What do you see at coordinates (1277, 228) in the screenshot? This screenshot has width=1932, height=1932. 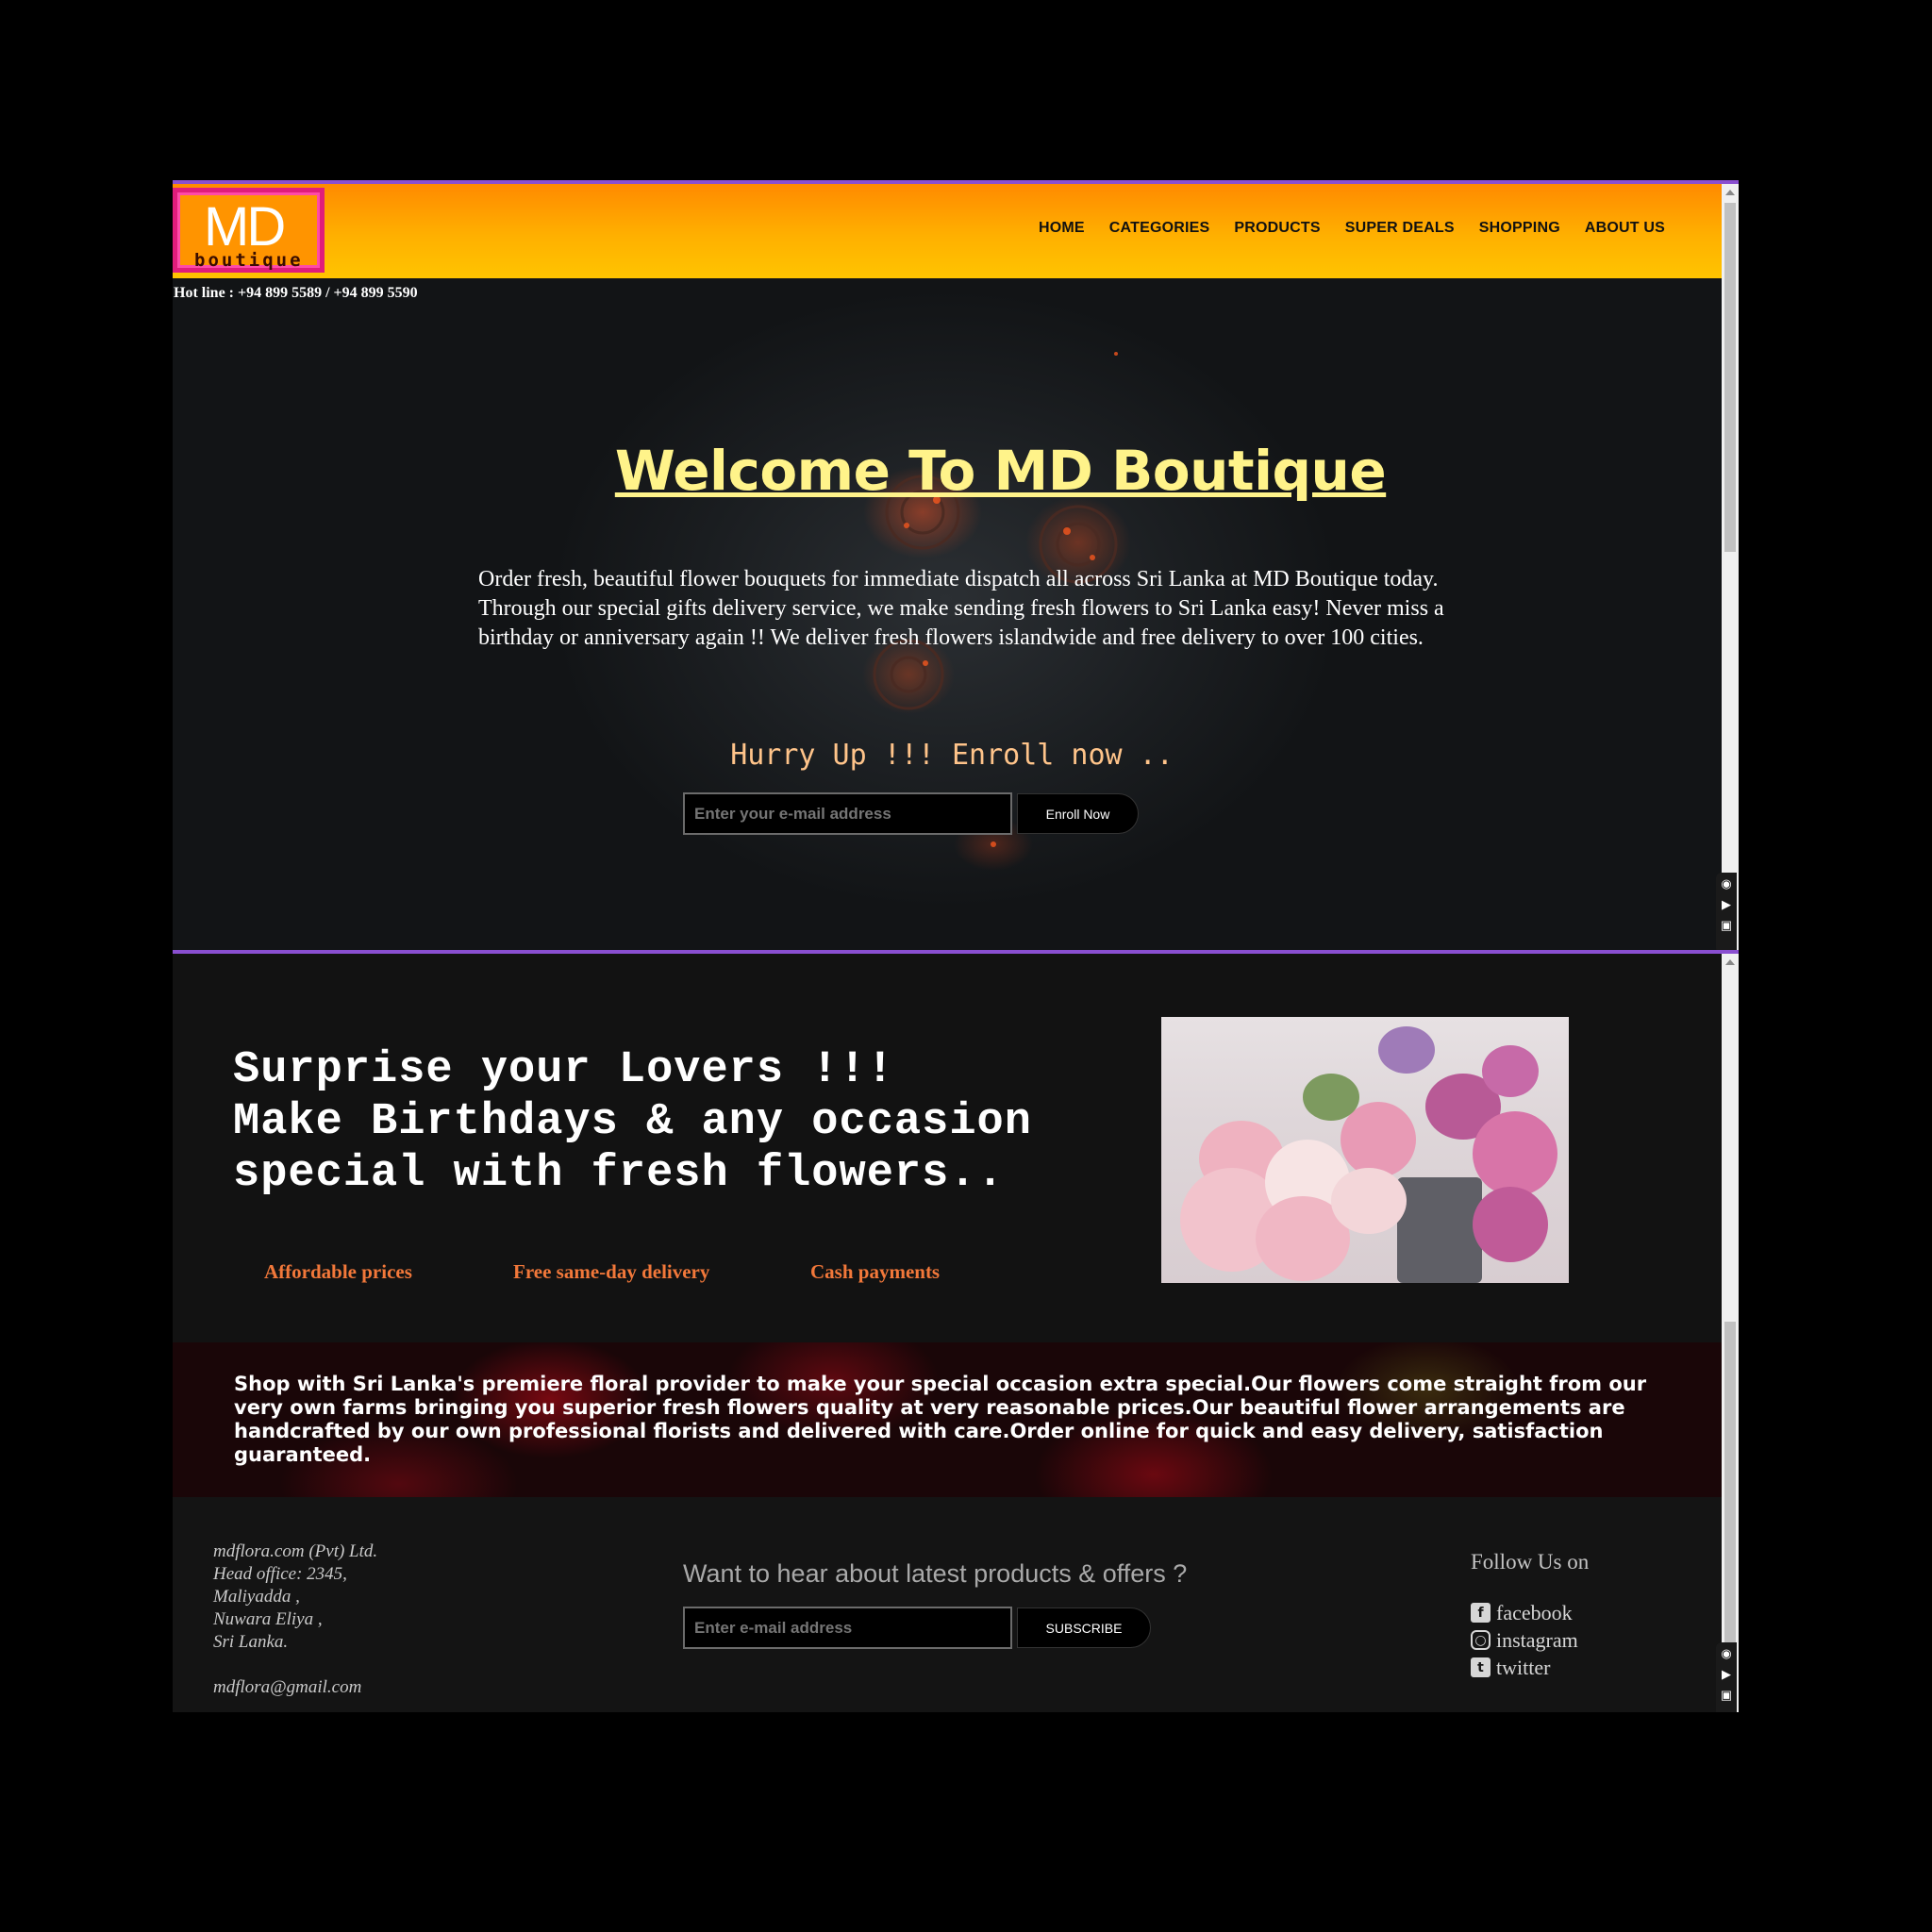 I see `nav-products: PRODUCTS` at bounding box center [1277, 228].